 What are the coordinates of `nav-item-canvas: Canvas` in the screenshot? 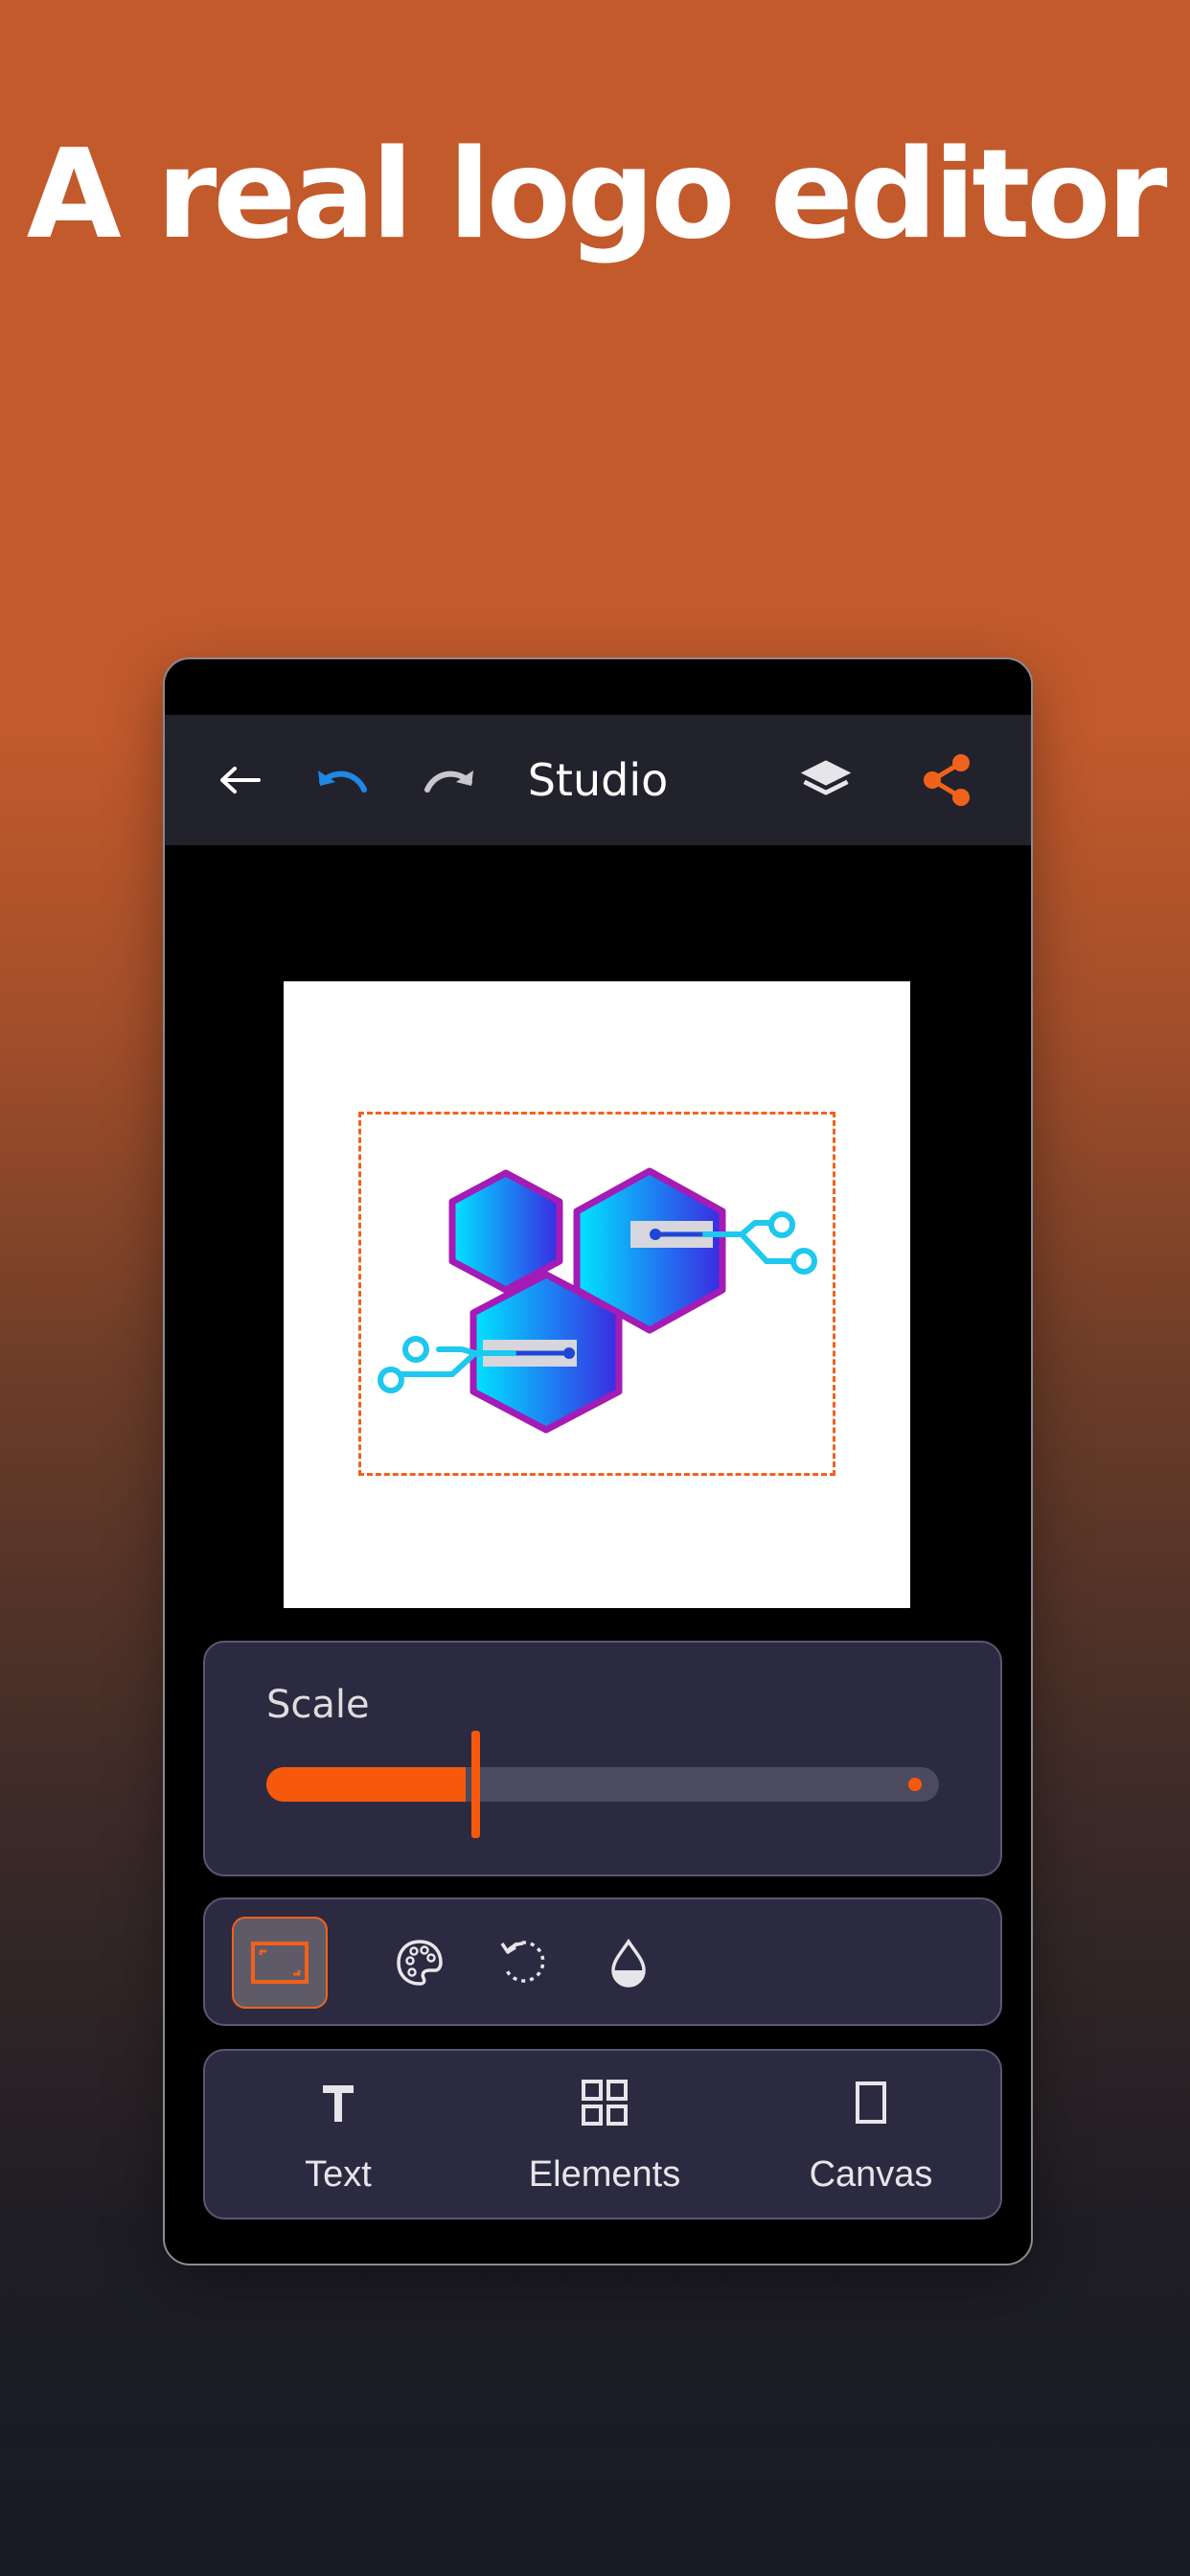 It's located at (871, 2136).